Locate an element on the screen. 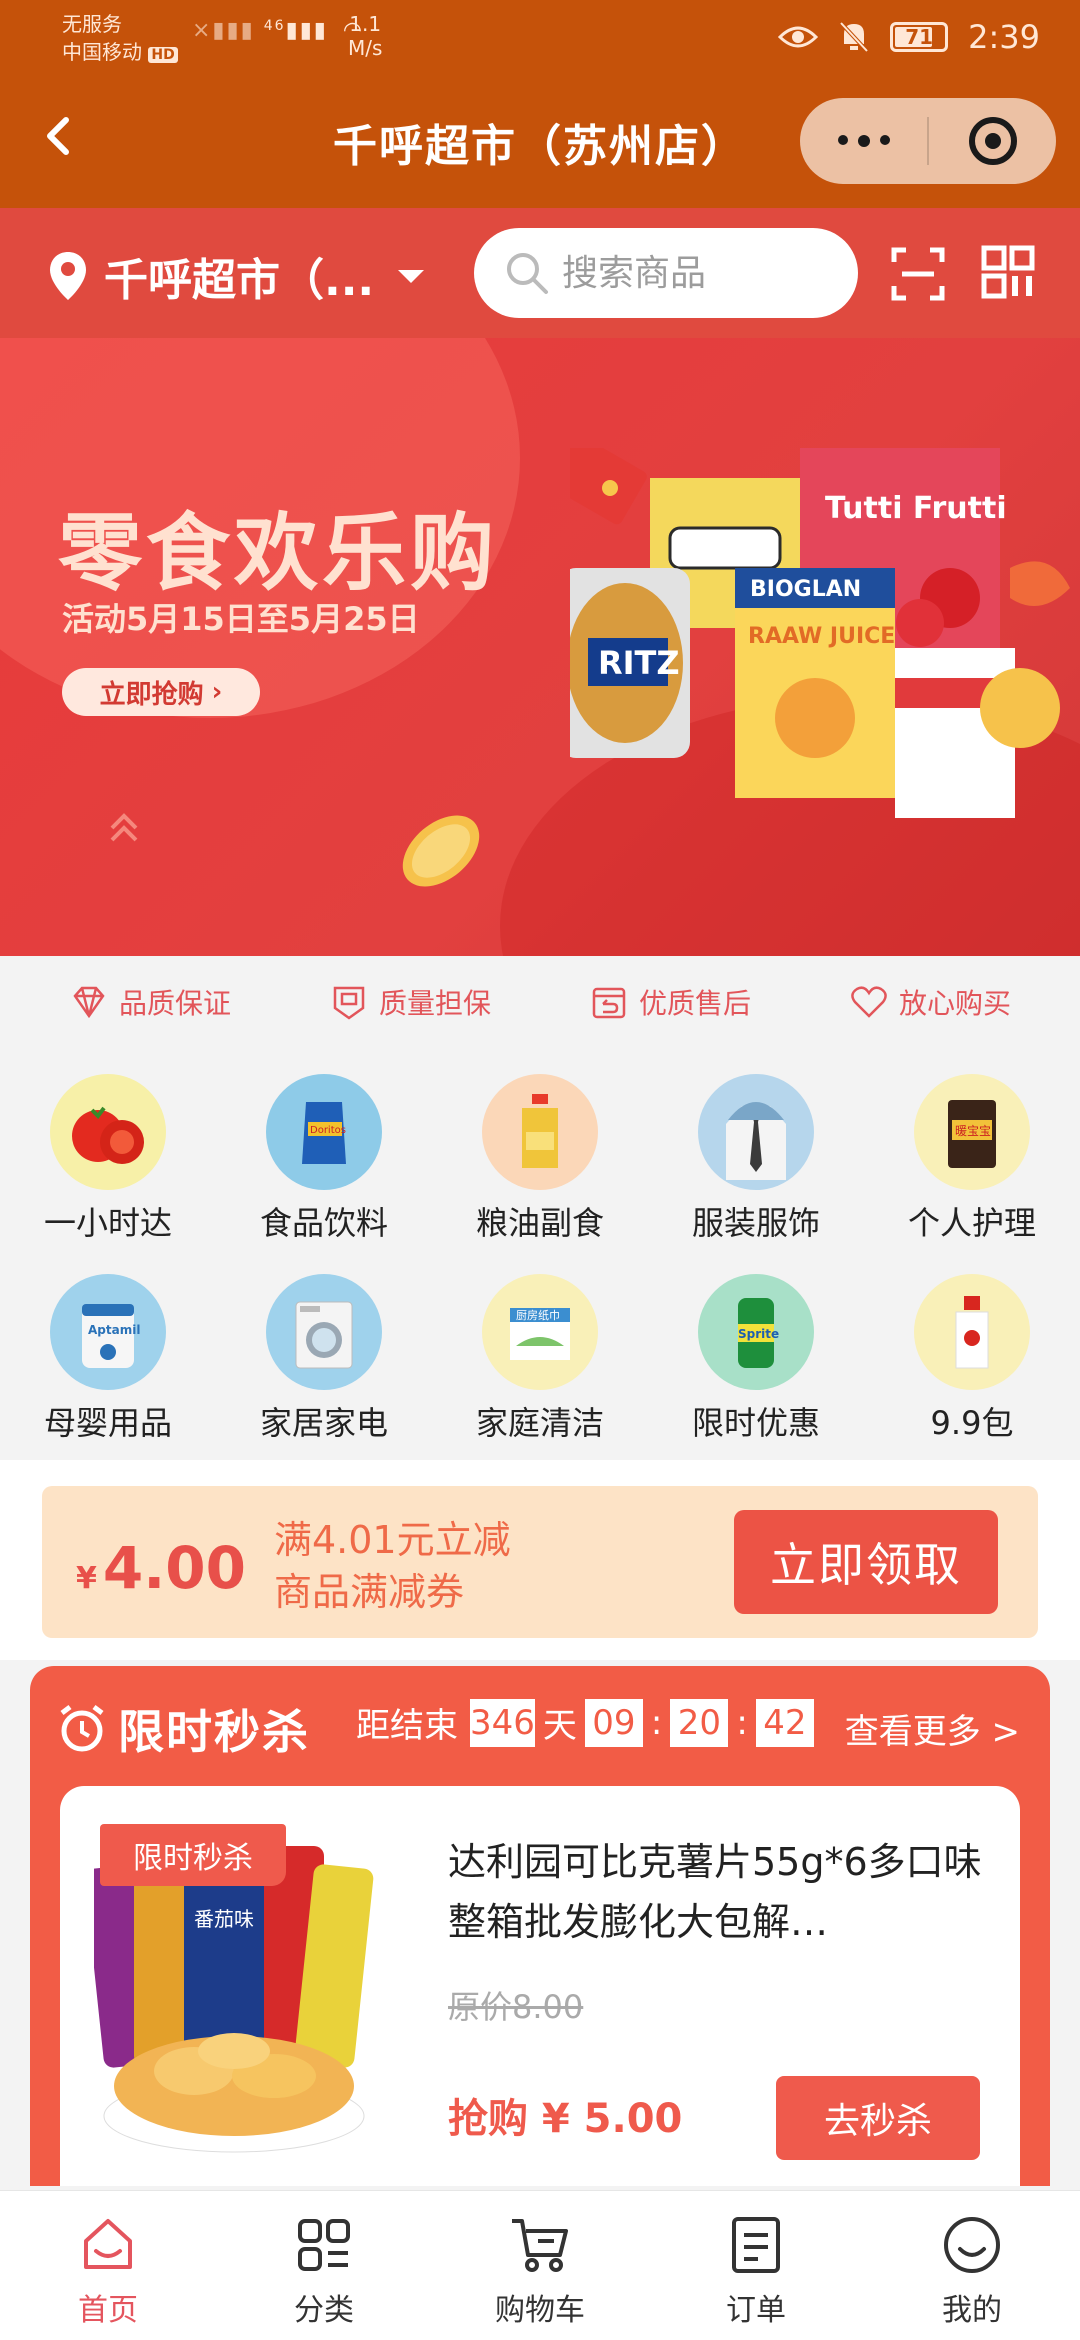  category-item: 暖宝宝 个人护理 is located at coordinates (972, 1148).